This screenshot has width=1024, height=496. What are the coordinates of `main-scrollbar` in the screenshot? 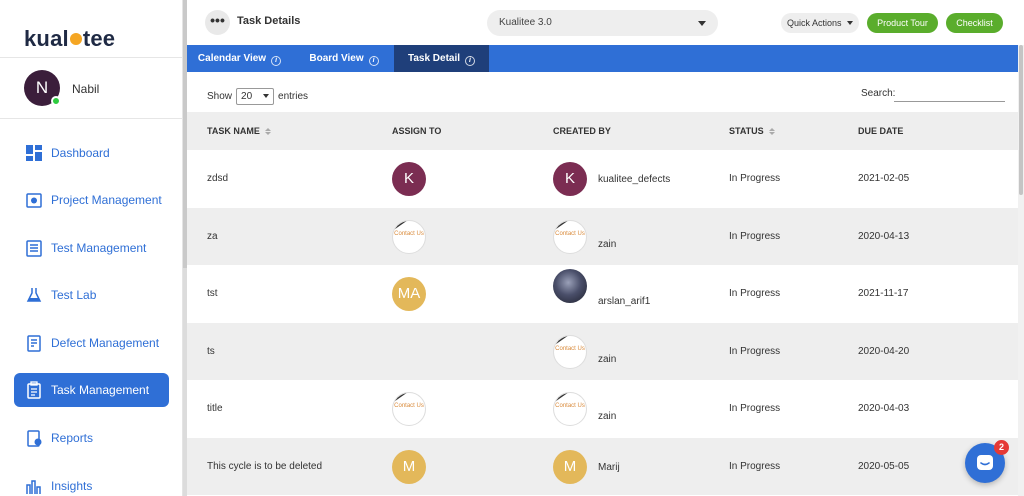 It's located at (1021, 270).